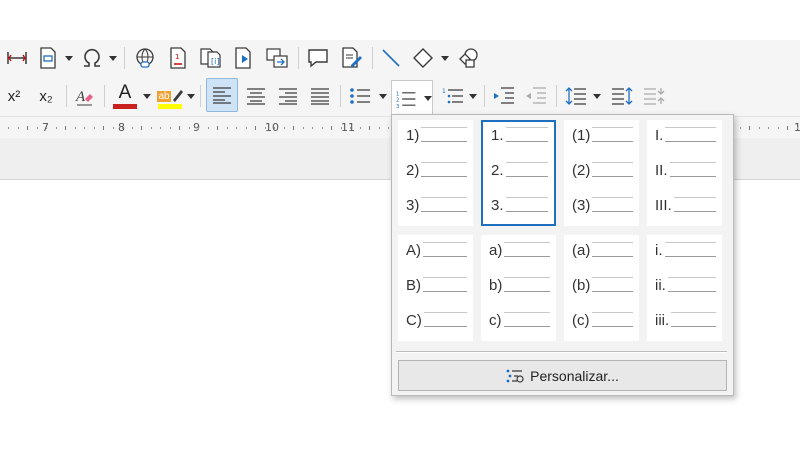  Describe the element at coordinates (504, 96) in the screenshot. I see `increase-indent-icon` at that location.